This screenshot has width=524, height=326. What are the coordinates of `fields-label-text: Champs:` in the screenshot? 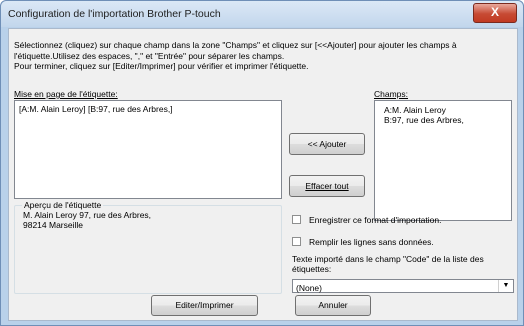 It's located at (391, 94).